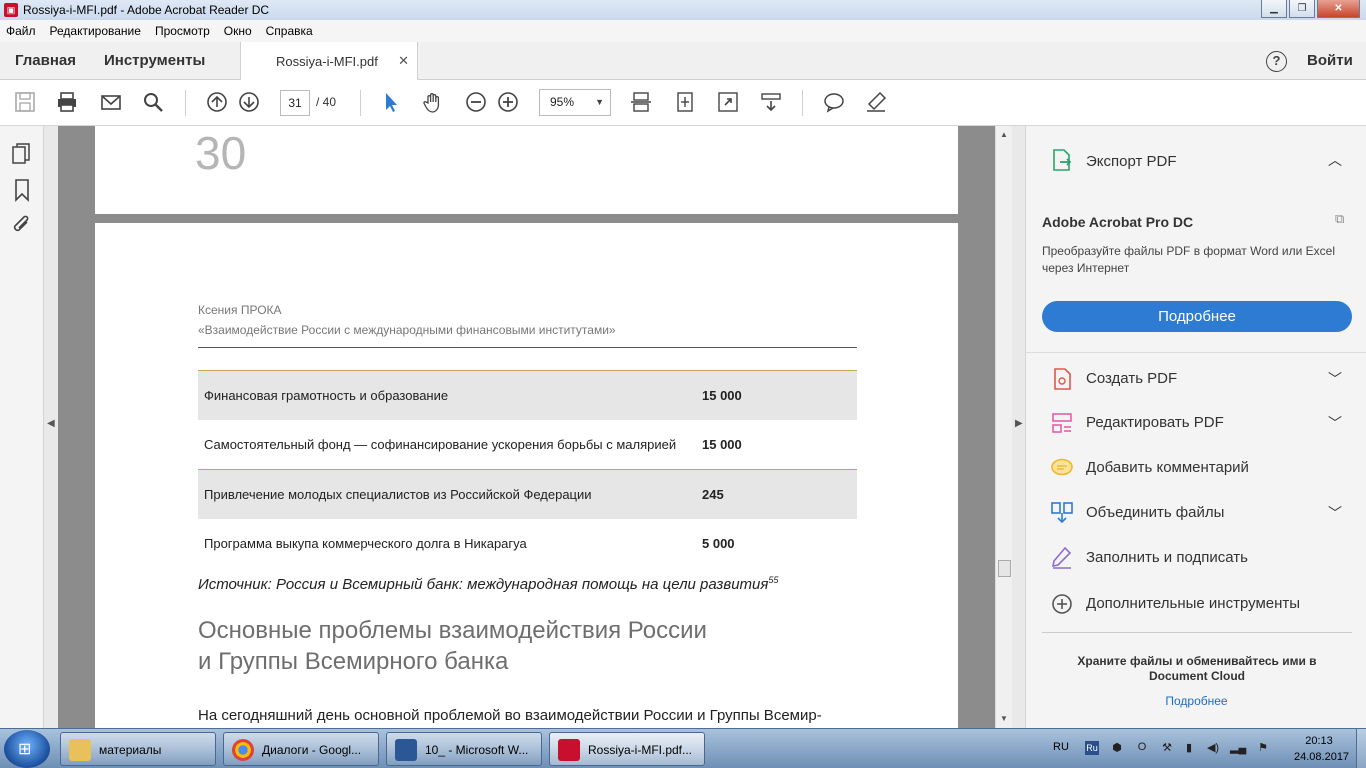 This screenshot has width=1366, height=768. I want to click on window-controls: ▁ ❐ ✕, so click(1310, 9).